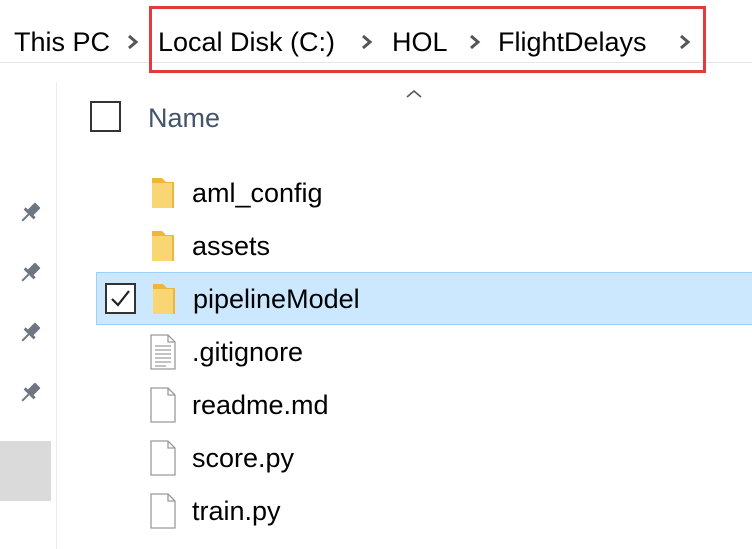  What do you see at coordinates (231, 246) in the screenshot?
I see `file-name: assets` at bounding box center [231, 246].